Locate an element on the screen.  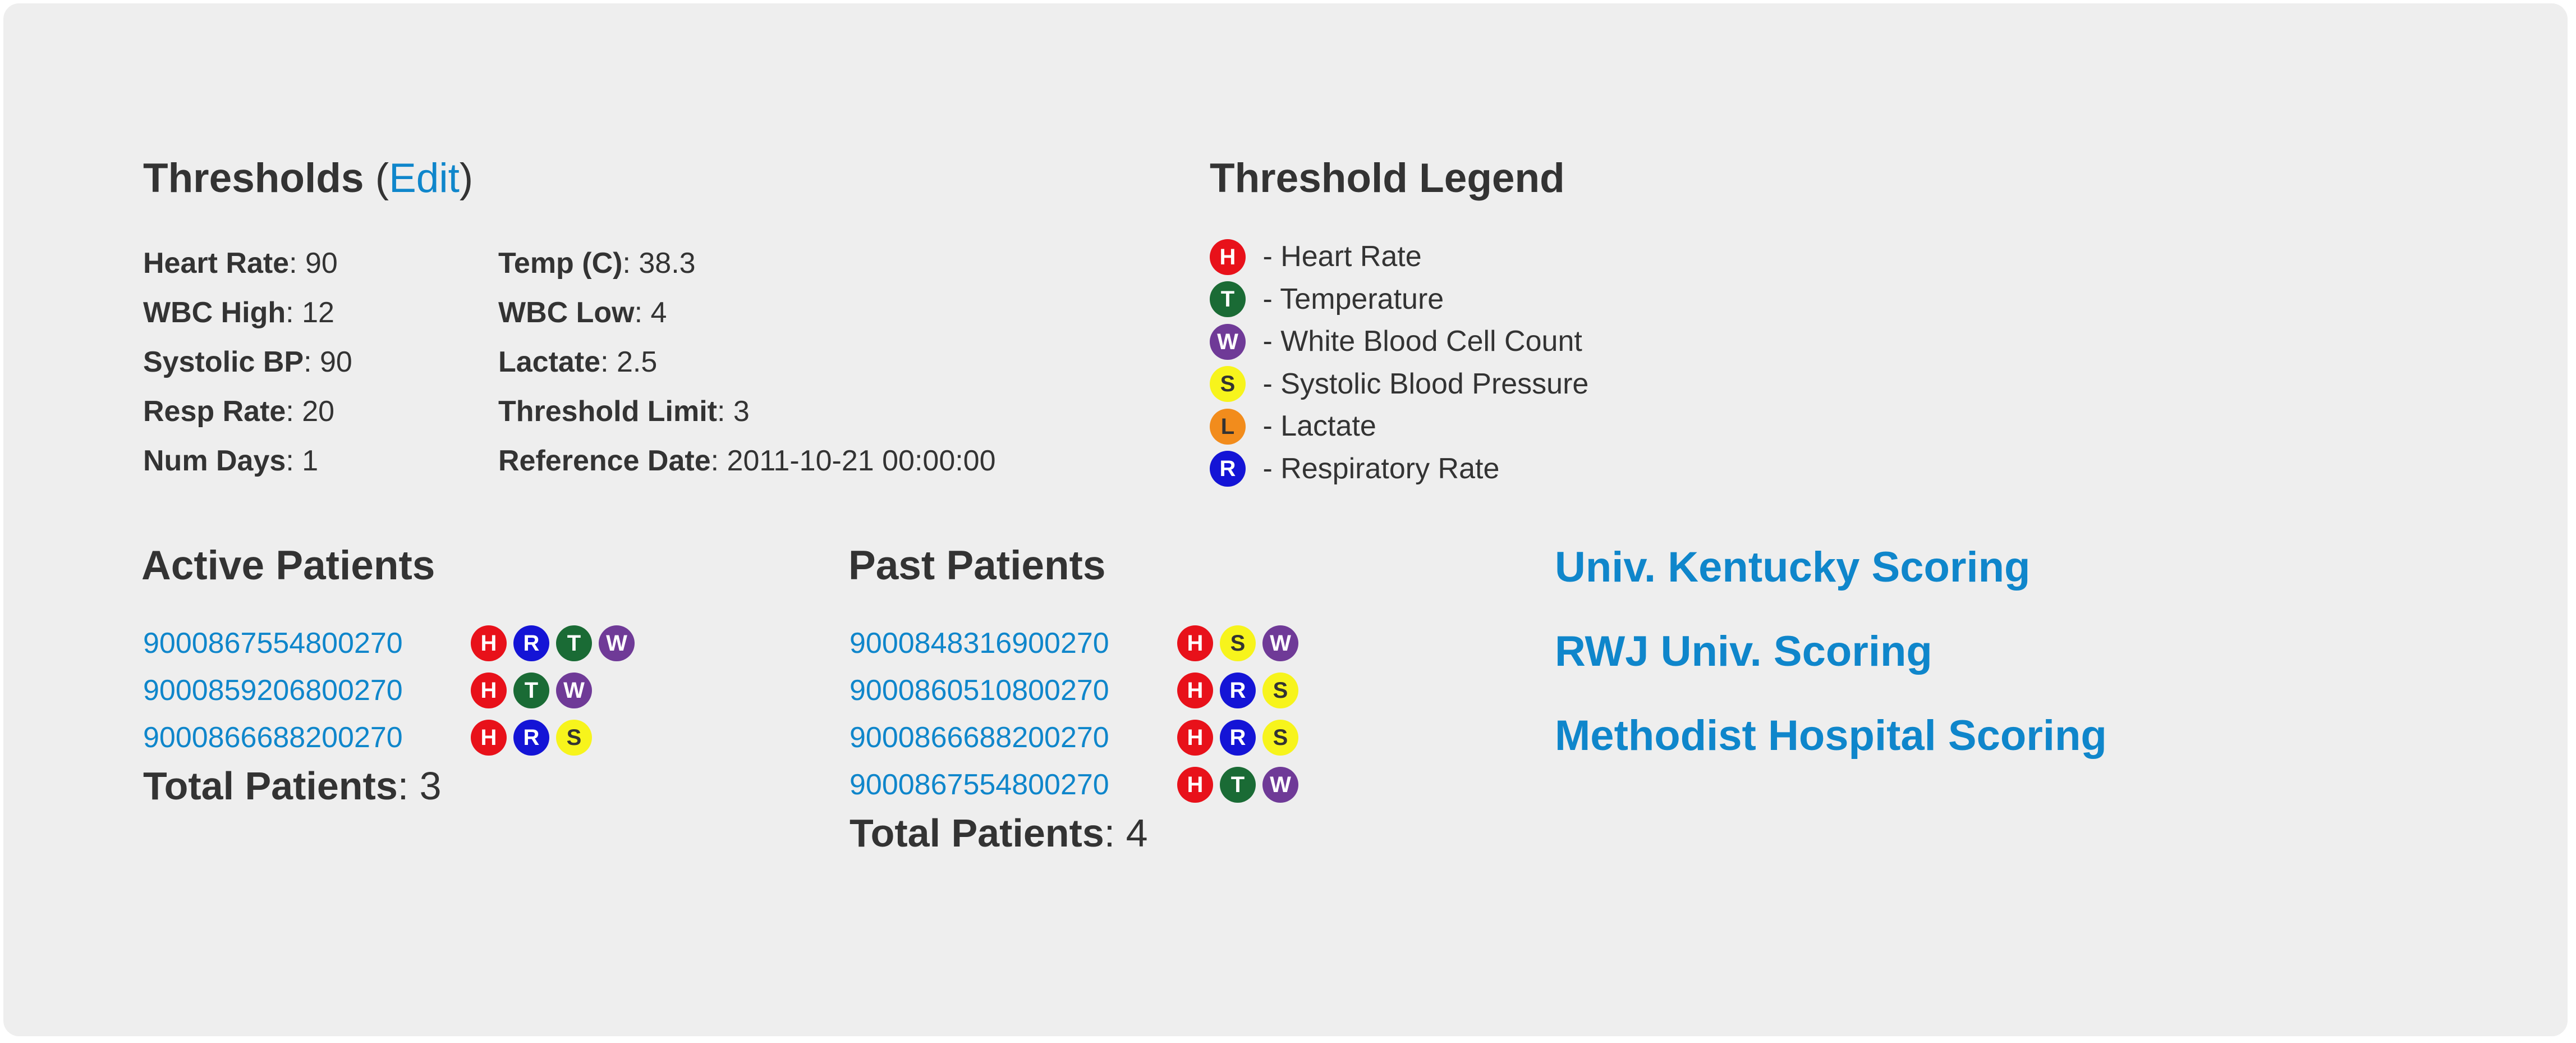
threshold-label: WBC High is located at coordinates (214, 312).